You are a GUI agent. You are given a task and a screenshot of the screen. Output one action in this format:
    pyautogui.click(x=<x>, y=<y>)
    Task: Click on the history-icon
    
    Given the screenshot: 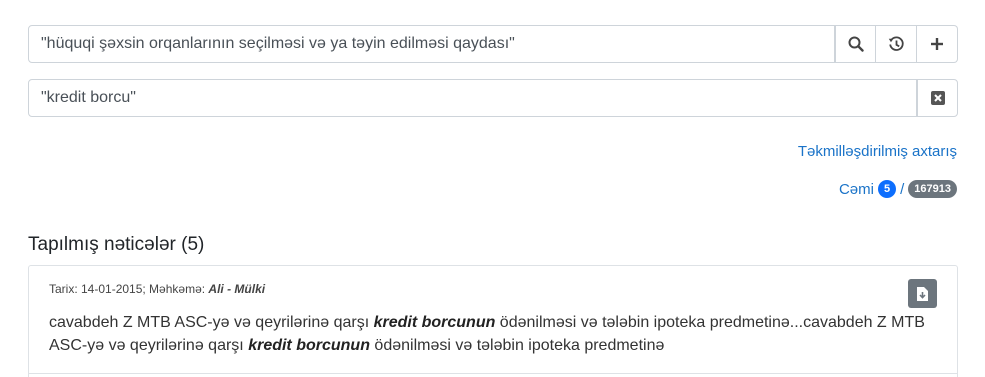 What is the action you would take?
    pyautogui.click(x=896, y=43)
    